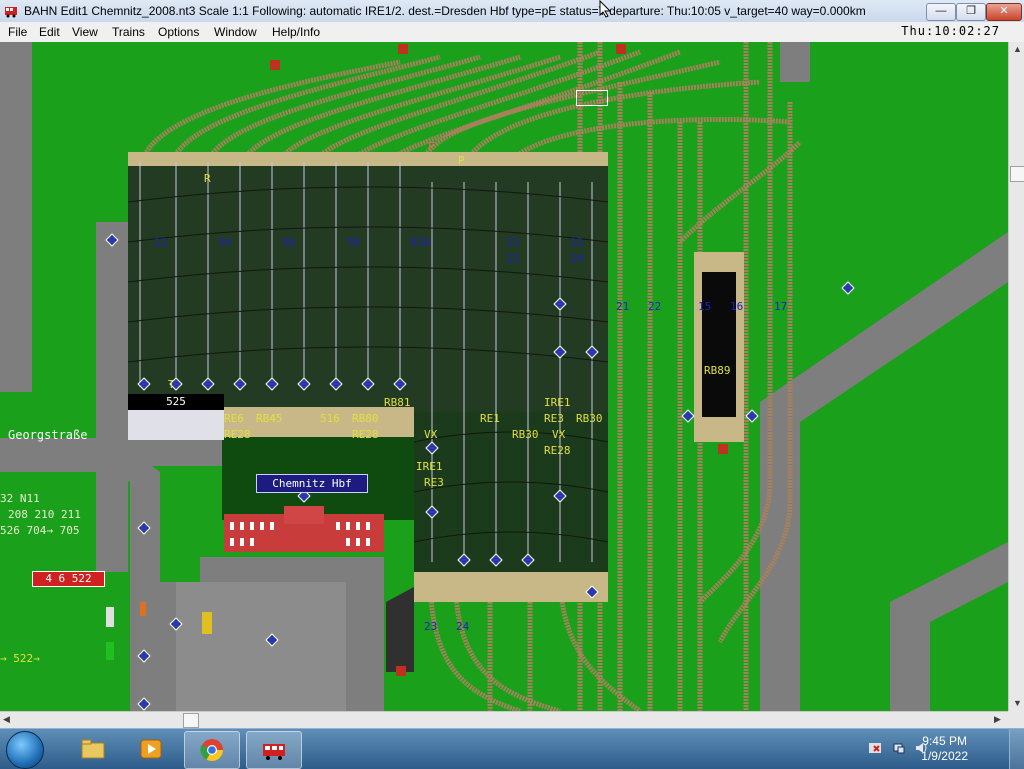 The height and width of the screenshot is (769, 1024). What do you see at coordinates (1004, 12) in the screenshot?
I see `close-button: ✕` at bounding box center [1004, 12].